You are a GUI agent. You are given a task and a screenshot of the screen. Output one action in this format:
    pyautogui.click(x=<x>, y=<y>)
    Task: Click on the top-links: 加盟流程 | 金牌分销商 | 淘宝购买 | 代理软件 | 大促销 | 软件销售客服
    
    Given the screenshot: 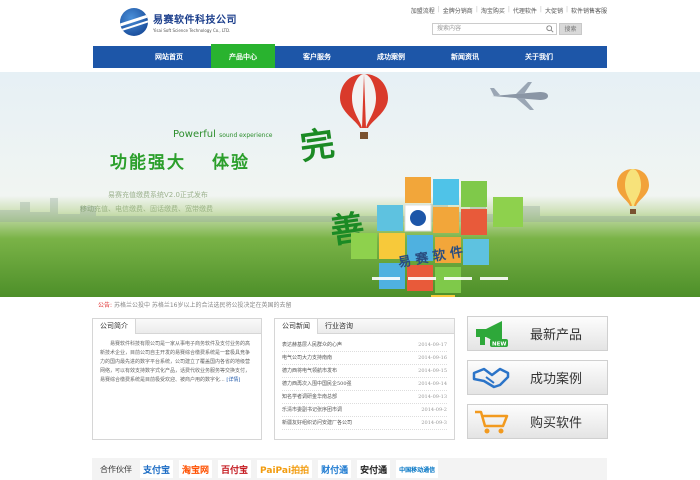 What is the action you would take?
    pyautogui.click(x=508, y=10)
    